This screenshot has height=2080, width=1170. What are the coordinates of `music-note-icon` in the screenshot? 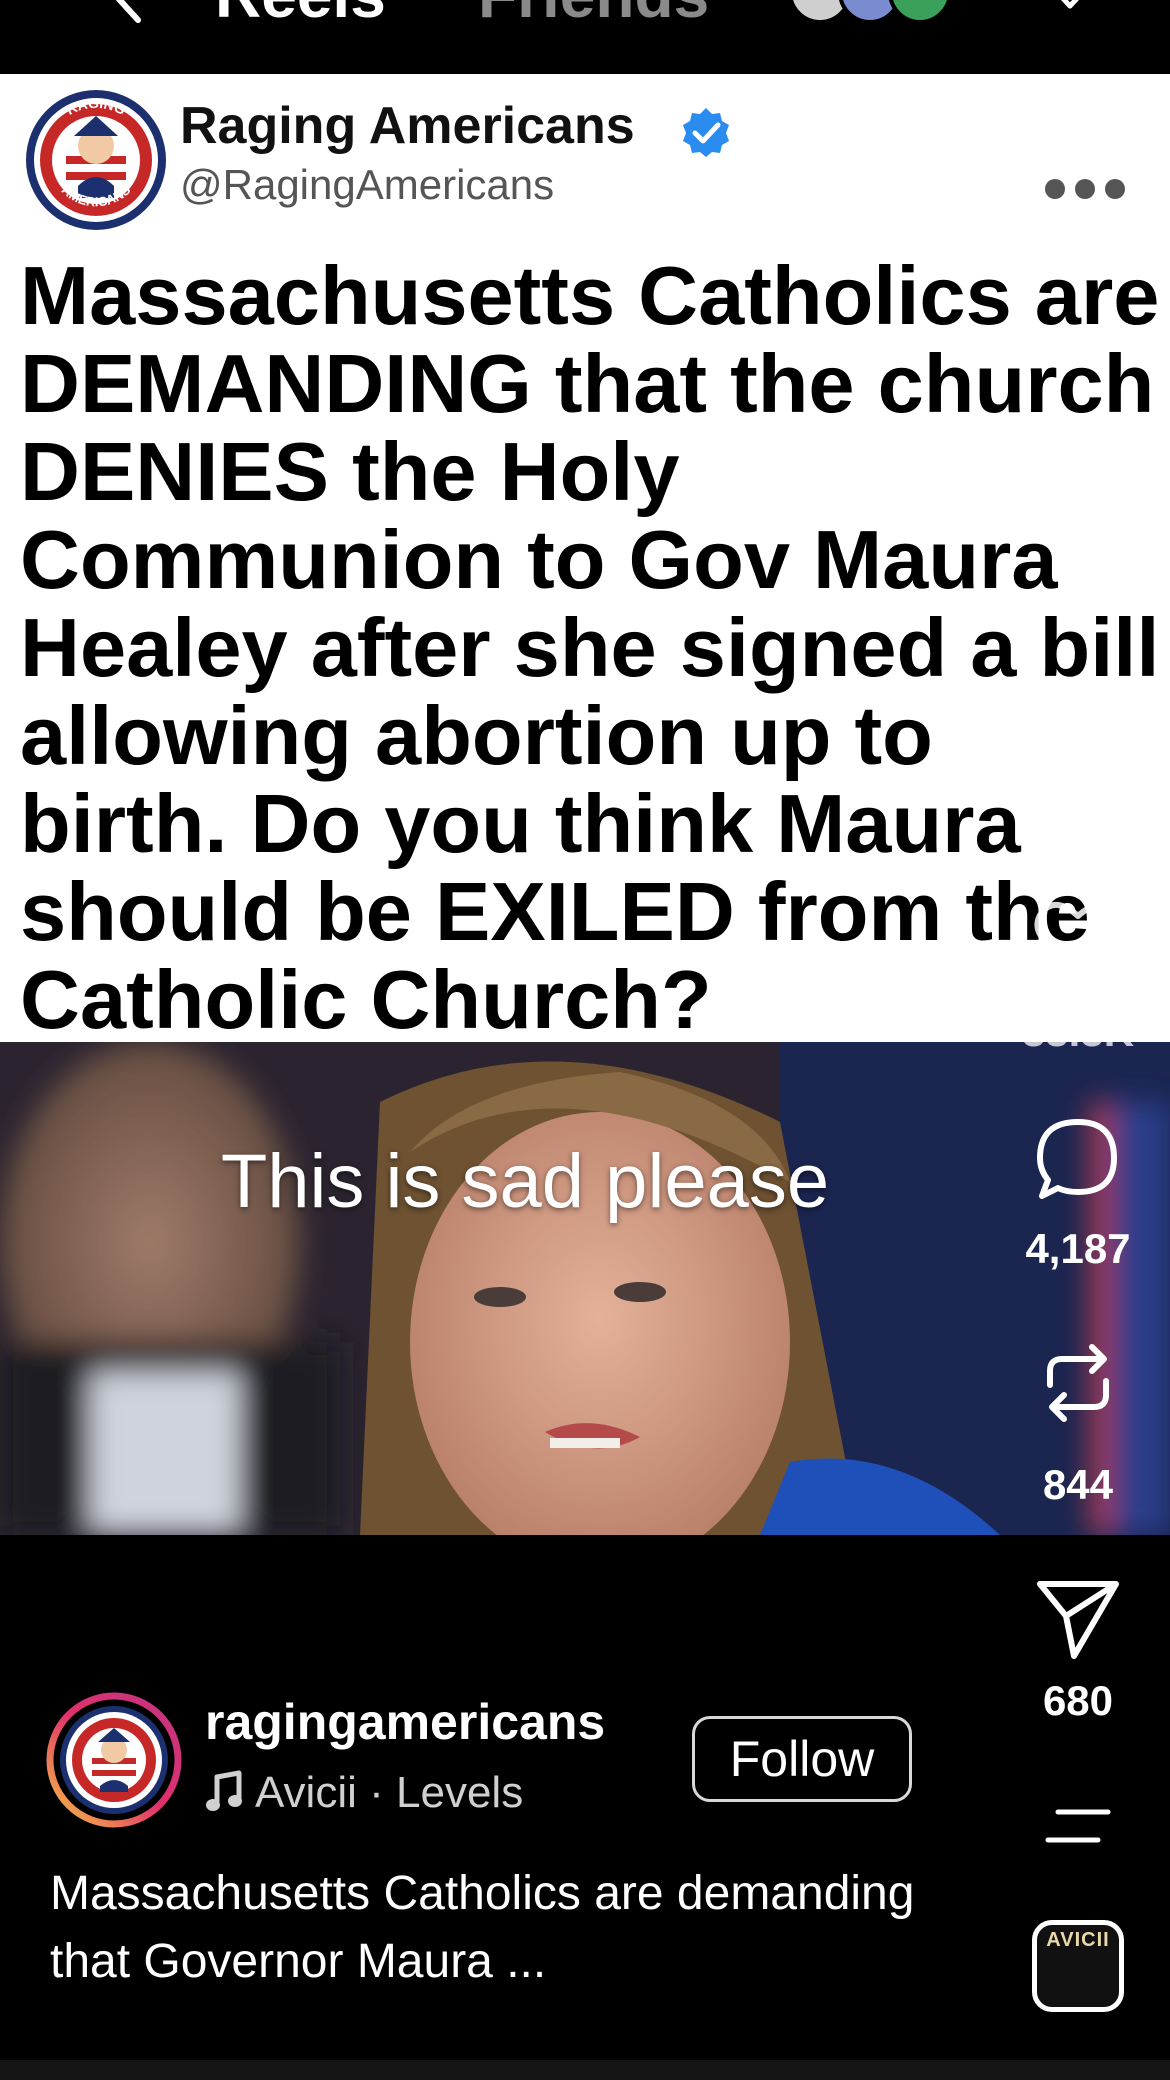 It's located at (224, 1790).